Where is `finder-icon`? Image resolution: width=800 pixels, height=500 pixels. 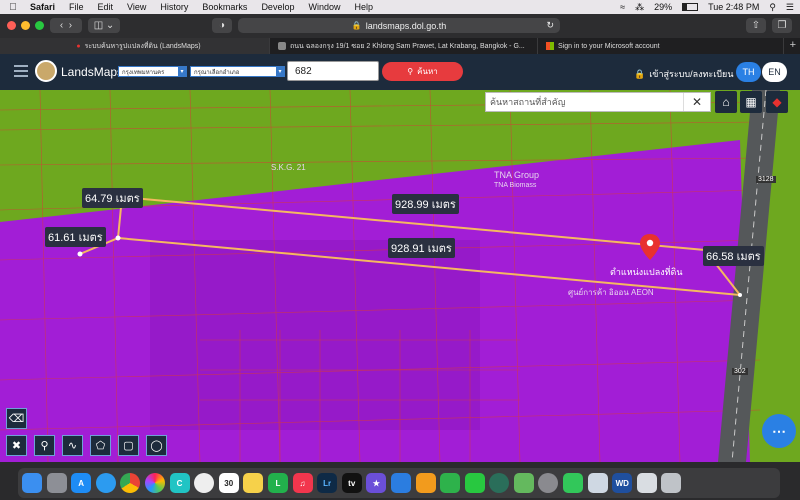
finder-icon is located at coordinates (32, 483).